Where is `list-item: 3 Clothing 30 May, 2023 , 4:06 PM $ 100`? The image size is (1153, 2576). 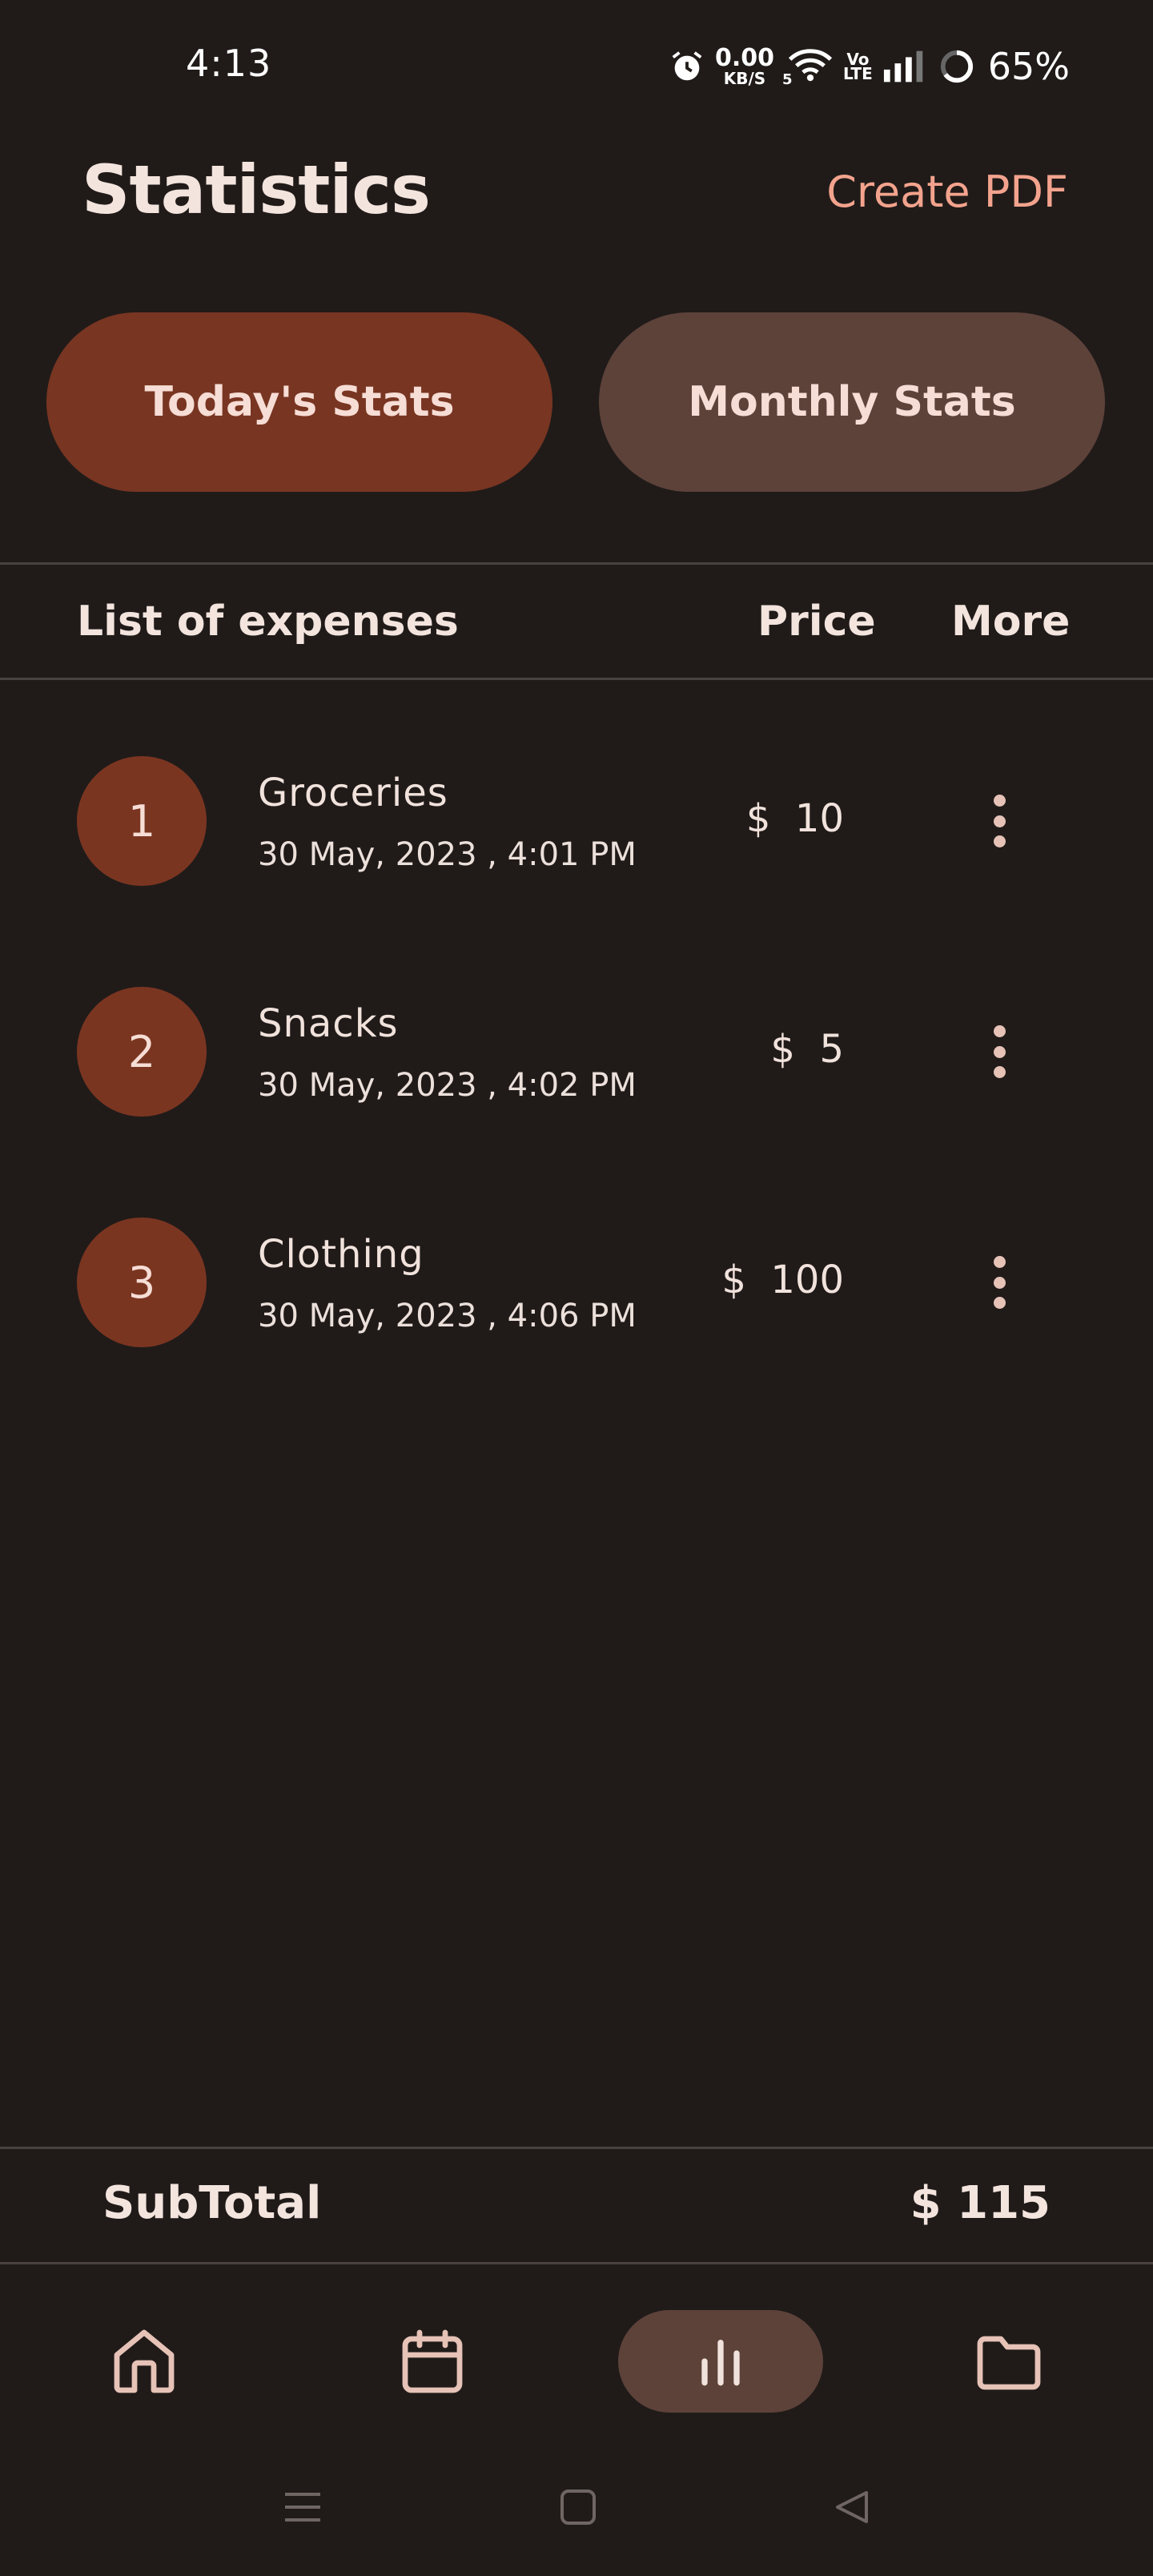
list-item: 3 Clothing 30 May, 2023 , 4:06 PM $ 100 is located at coordinates (576, 1298).